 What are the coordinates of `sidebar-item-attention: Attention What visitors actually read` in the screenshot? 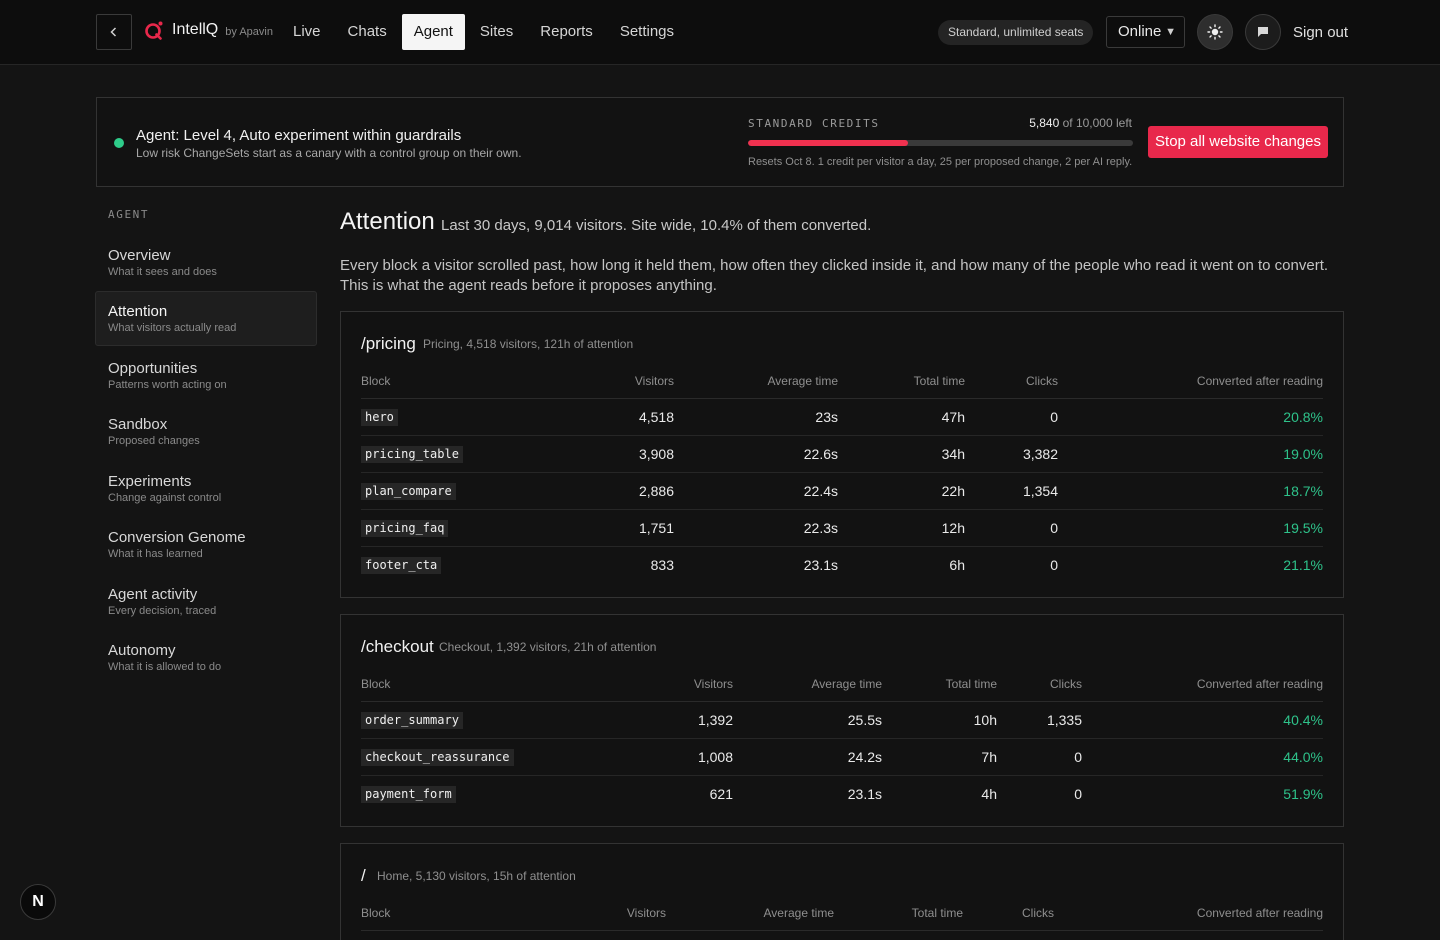 It's located at (206, 318).